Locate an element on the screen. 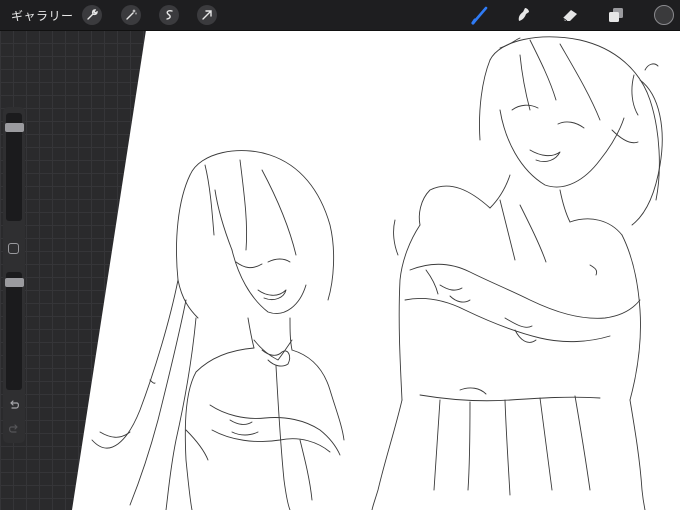  top-toolbar: ギャラリー is located at coordinates (340, 15).